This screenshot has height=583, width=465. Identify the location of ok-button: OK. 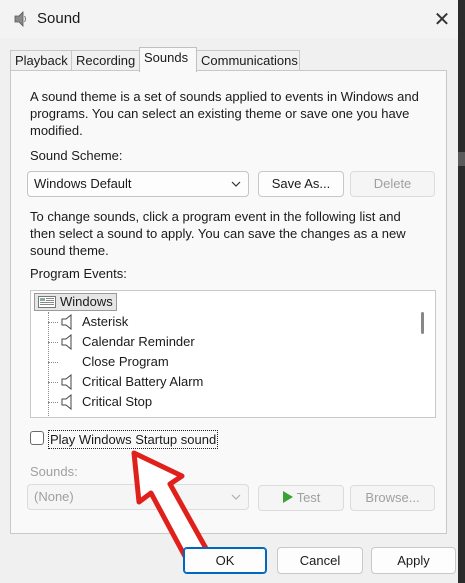
(225, 560).